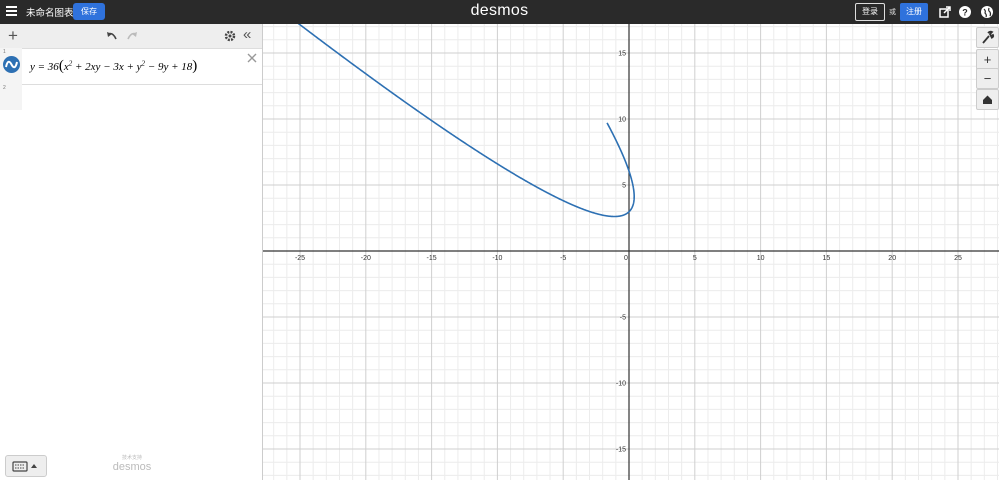 This screenshot has height=481, width=999. What do you see at coordinates (870, 12) in the screenshot?
I see `login-button: 登录` at bounding box center [870, 12].